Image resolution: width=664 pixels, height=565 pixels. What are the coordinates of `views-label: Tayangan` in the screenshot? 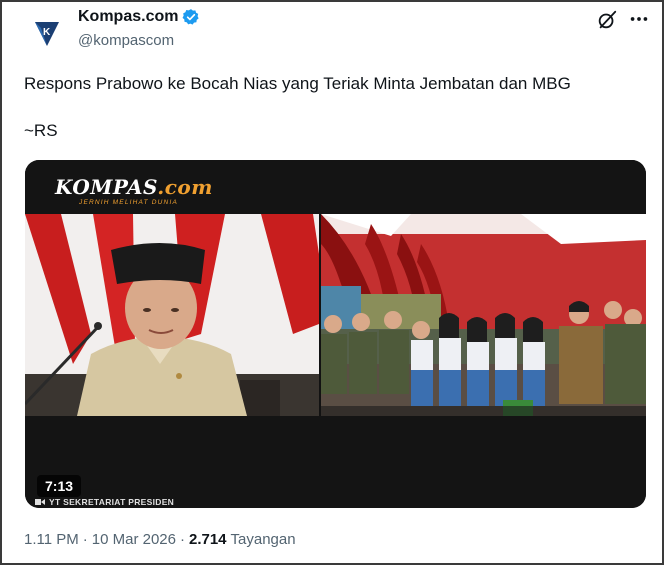 It's located at (263, 539).